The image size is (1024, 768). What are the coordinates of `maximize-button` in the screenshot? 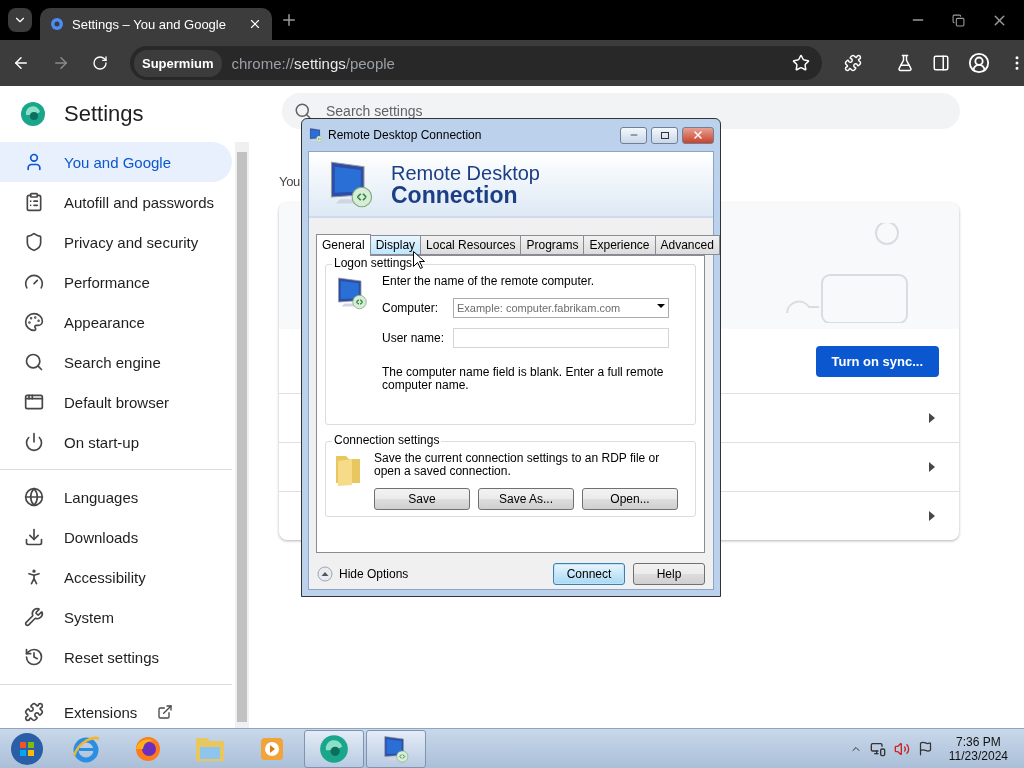 It's located at (664, 135).